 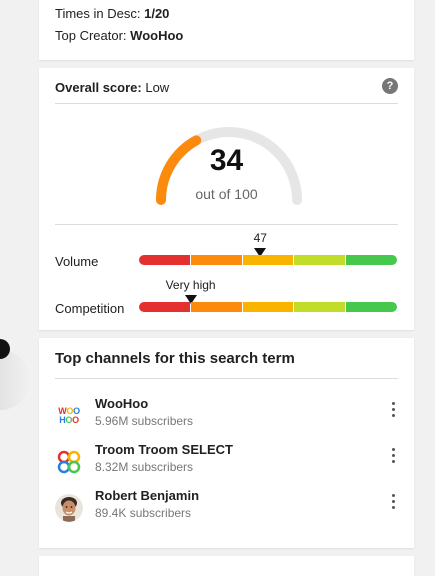 I want to click on volume-seg-low, so click(x=216, y=260).